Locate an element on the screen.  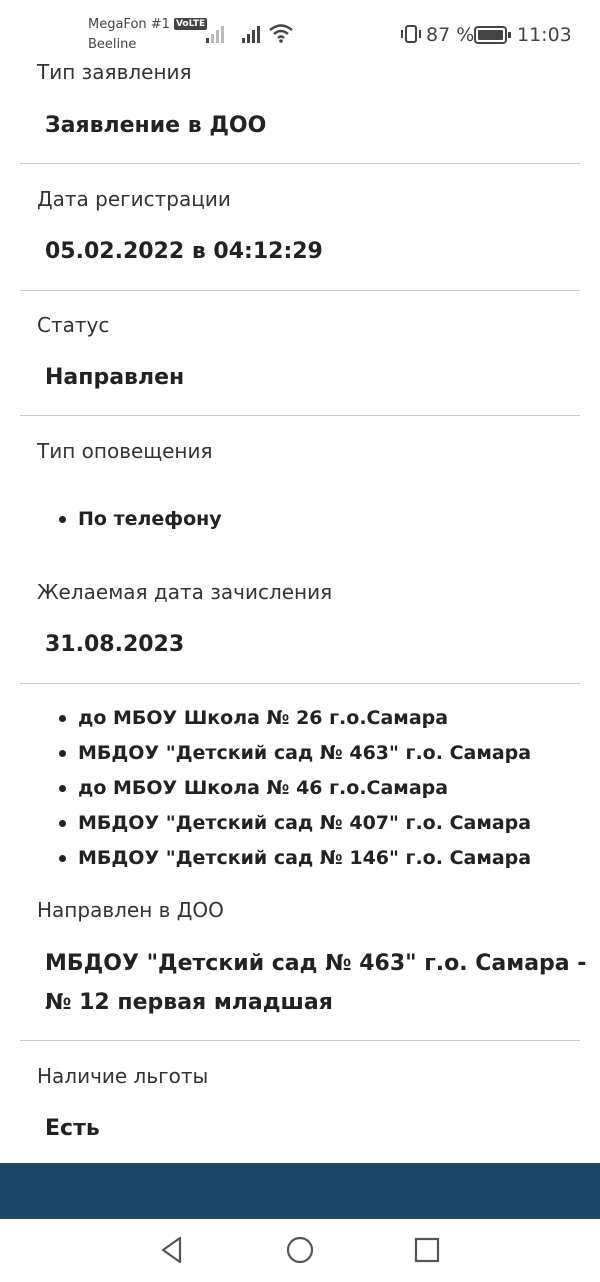
home-button is located at coordinates (300, 1250).